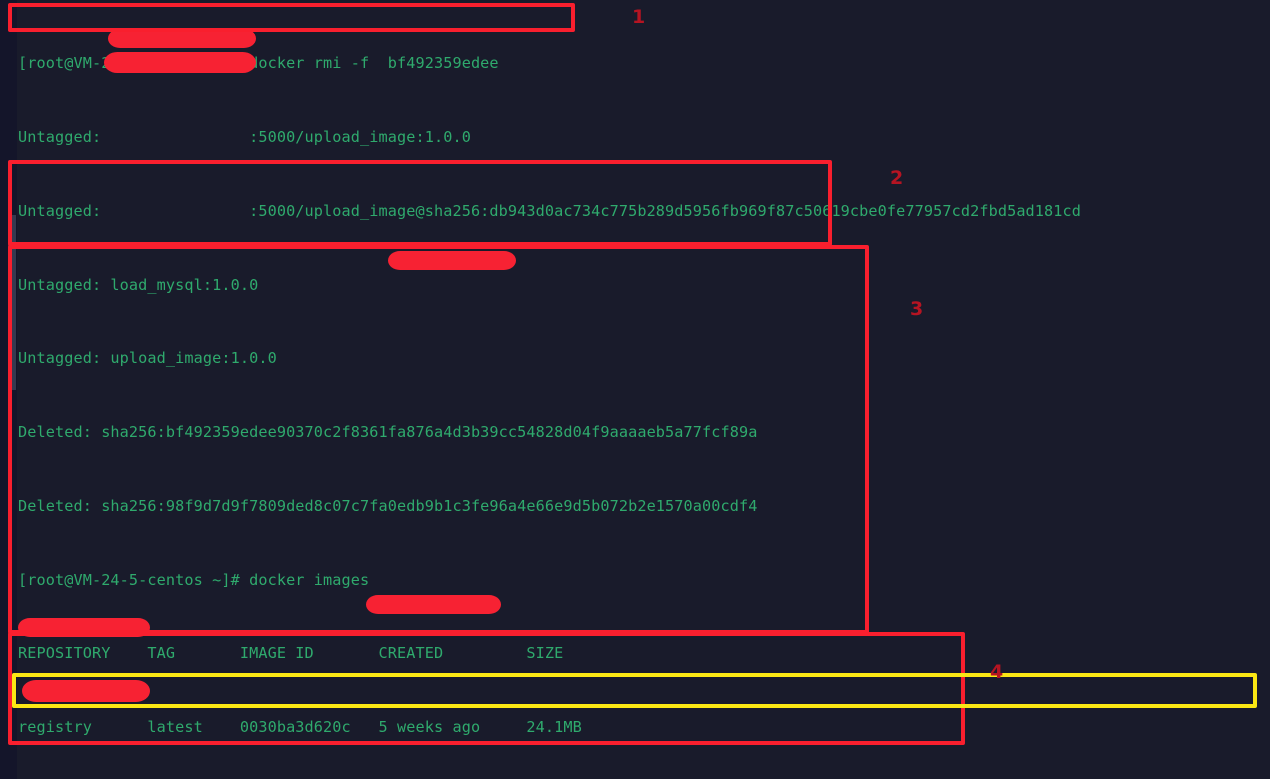 The image size is (1270, 779). Describe the element at coordinates (12, 302) in the screenshot. I see `terminal-scrollbar-thumb` at that location.